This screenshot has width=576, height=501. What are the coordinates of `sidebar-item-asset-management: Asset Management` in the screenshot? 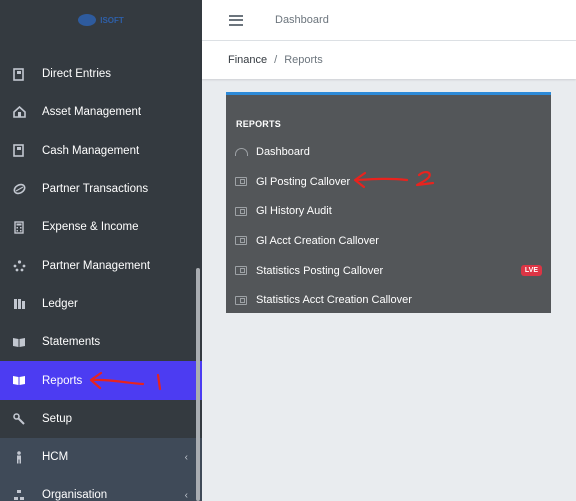 It's located at (101, 112).